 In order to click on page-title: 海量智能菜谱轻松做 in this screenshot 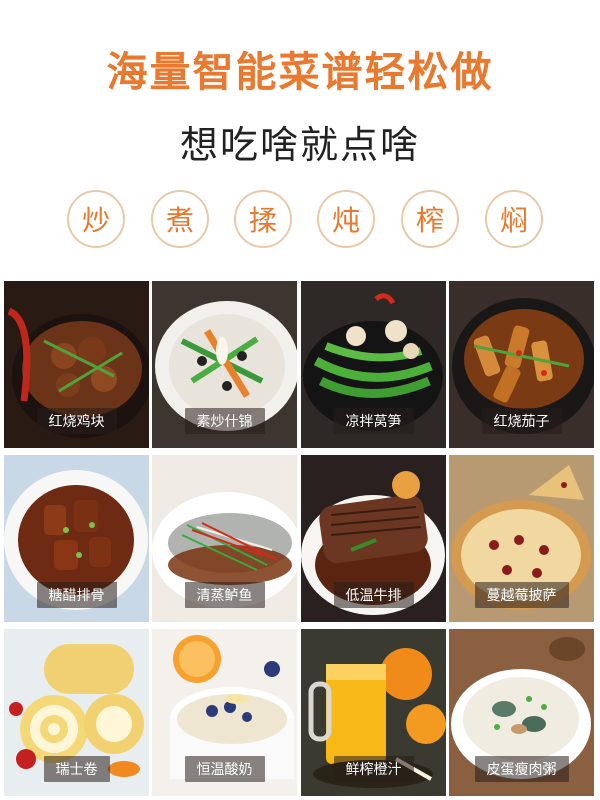, I will do `click(300, 72)`.